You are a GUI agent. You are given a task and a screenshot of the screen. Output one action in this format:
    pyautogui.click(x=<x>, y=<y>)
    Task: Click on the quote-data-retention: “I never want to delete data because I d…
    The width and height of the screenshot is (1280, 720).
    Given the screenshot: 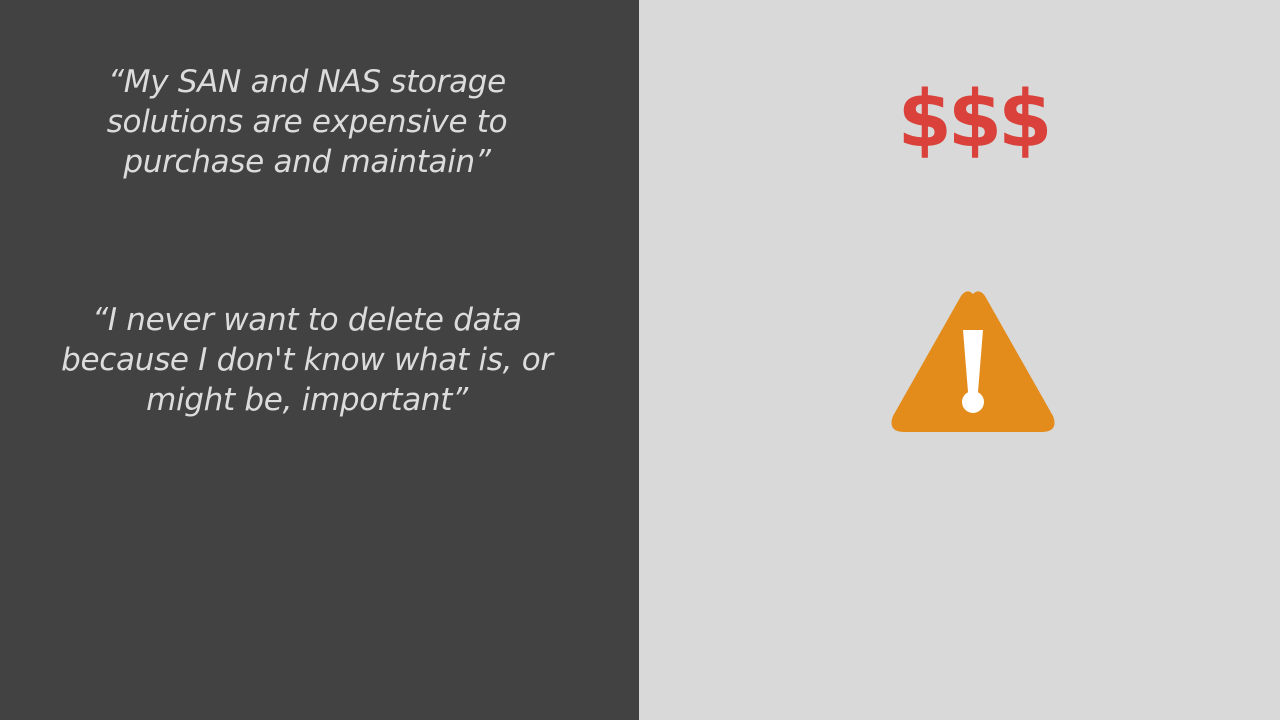 What is the action you would take?
    pyautogui.click(x=307, y=360)
    